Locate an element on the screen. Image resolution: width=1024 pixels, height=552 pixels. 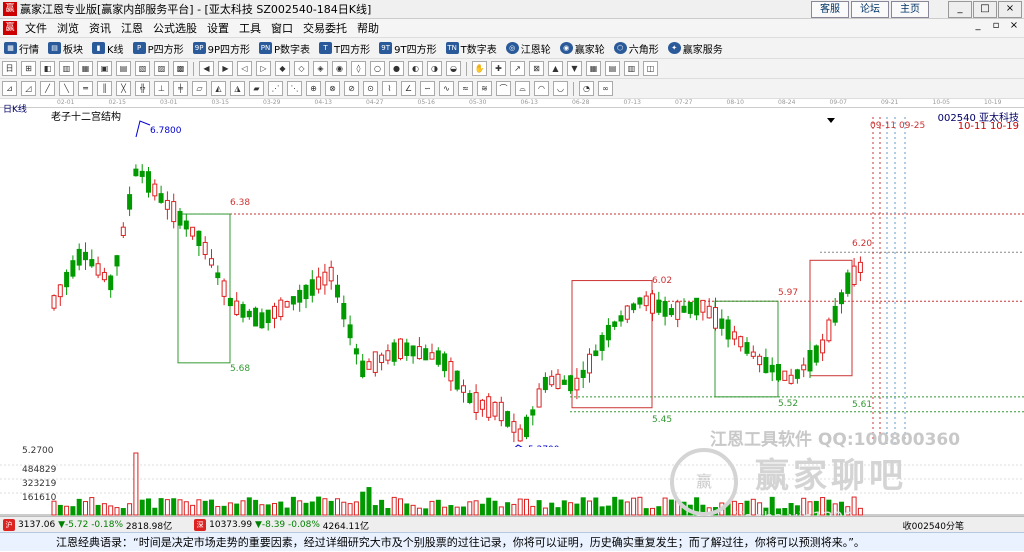
t3-tool-2-icon: ╱ is located at coordinates (47, 88).